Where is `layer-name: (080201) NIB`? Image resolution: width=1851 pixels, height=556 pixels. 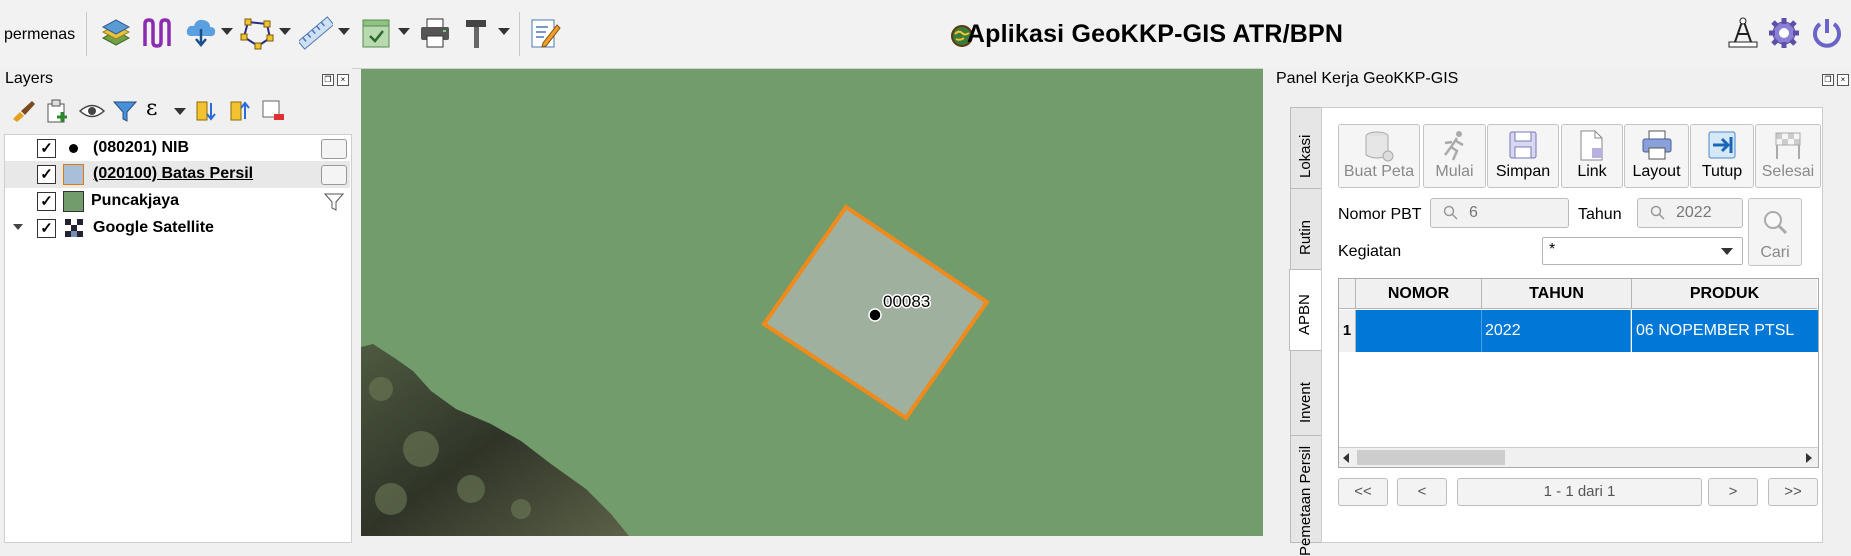 layer-name: (080201) NIB is located at coordinates (141, 147).